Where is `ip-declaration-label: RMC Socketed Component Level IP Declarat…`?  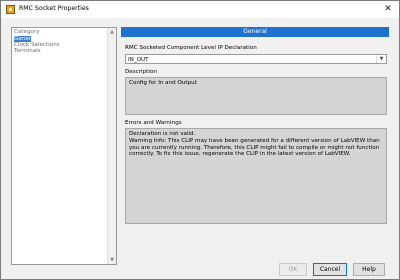 ip-declaration-label: RMC Socketed Component Level IP Declarat… is located at coordinates (191, 48).